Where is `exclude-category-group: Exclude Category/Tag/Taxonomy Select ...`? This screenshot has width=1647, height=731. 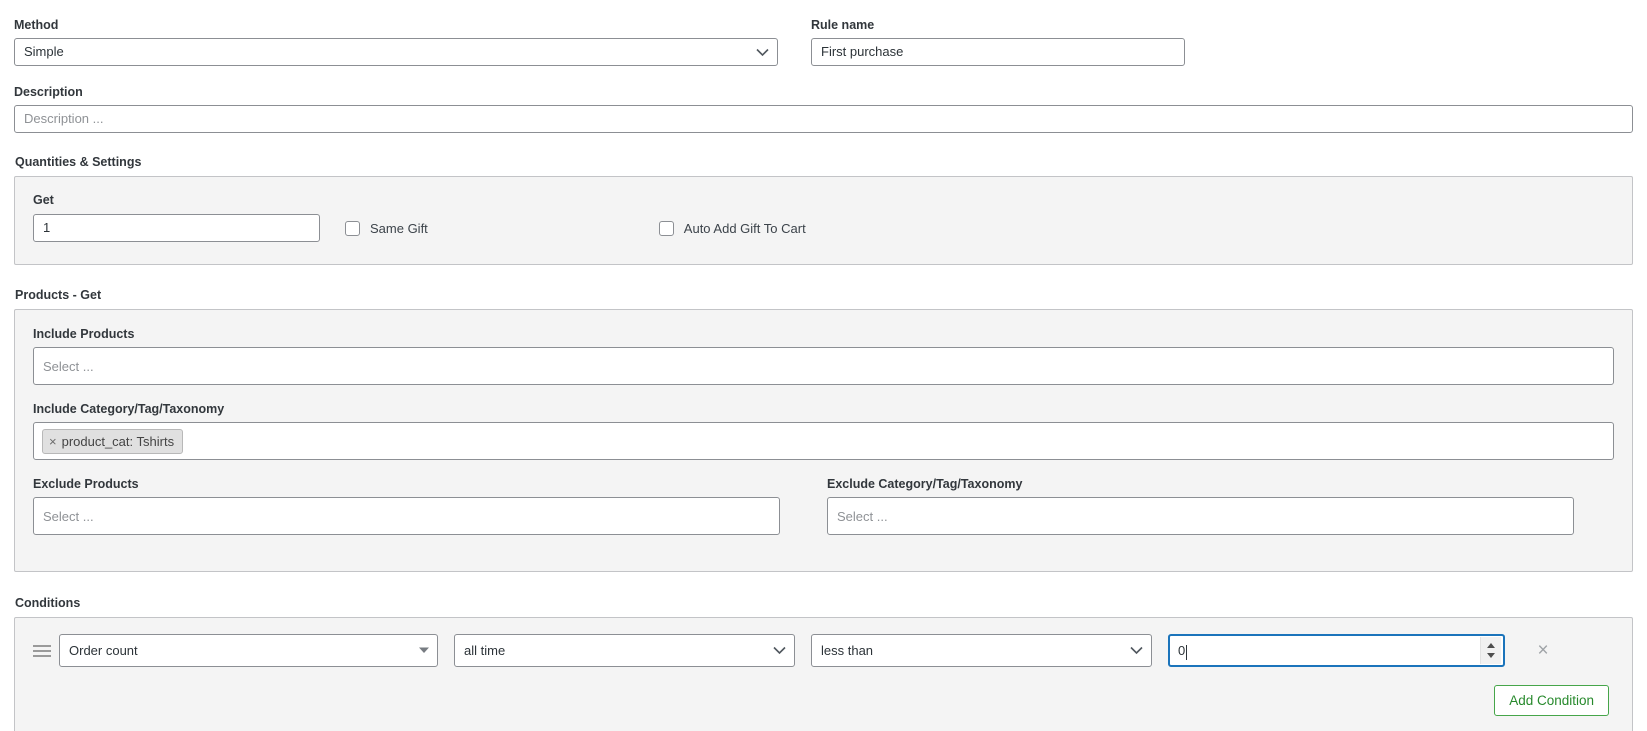
exclude-category-group: Exclude Category/Tag/Taxonomy Select ... is located at coordinates (1200, 514).